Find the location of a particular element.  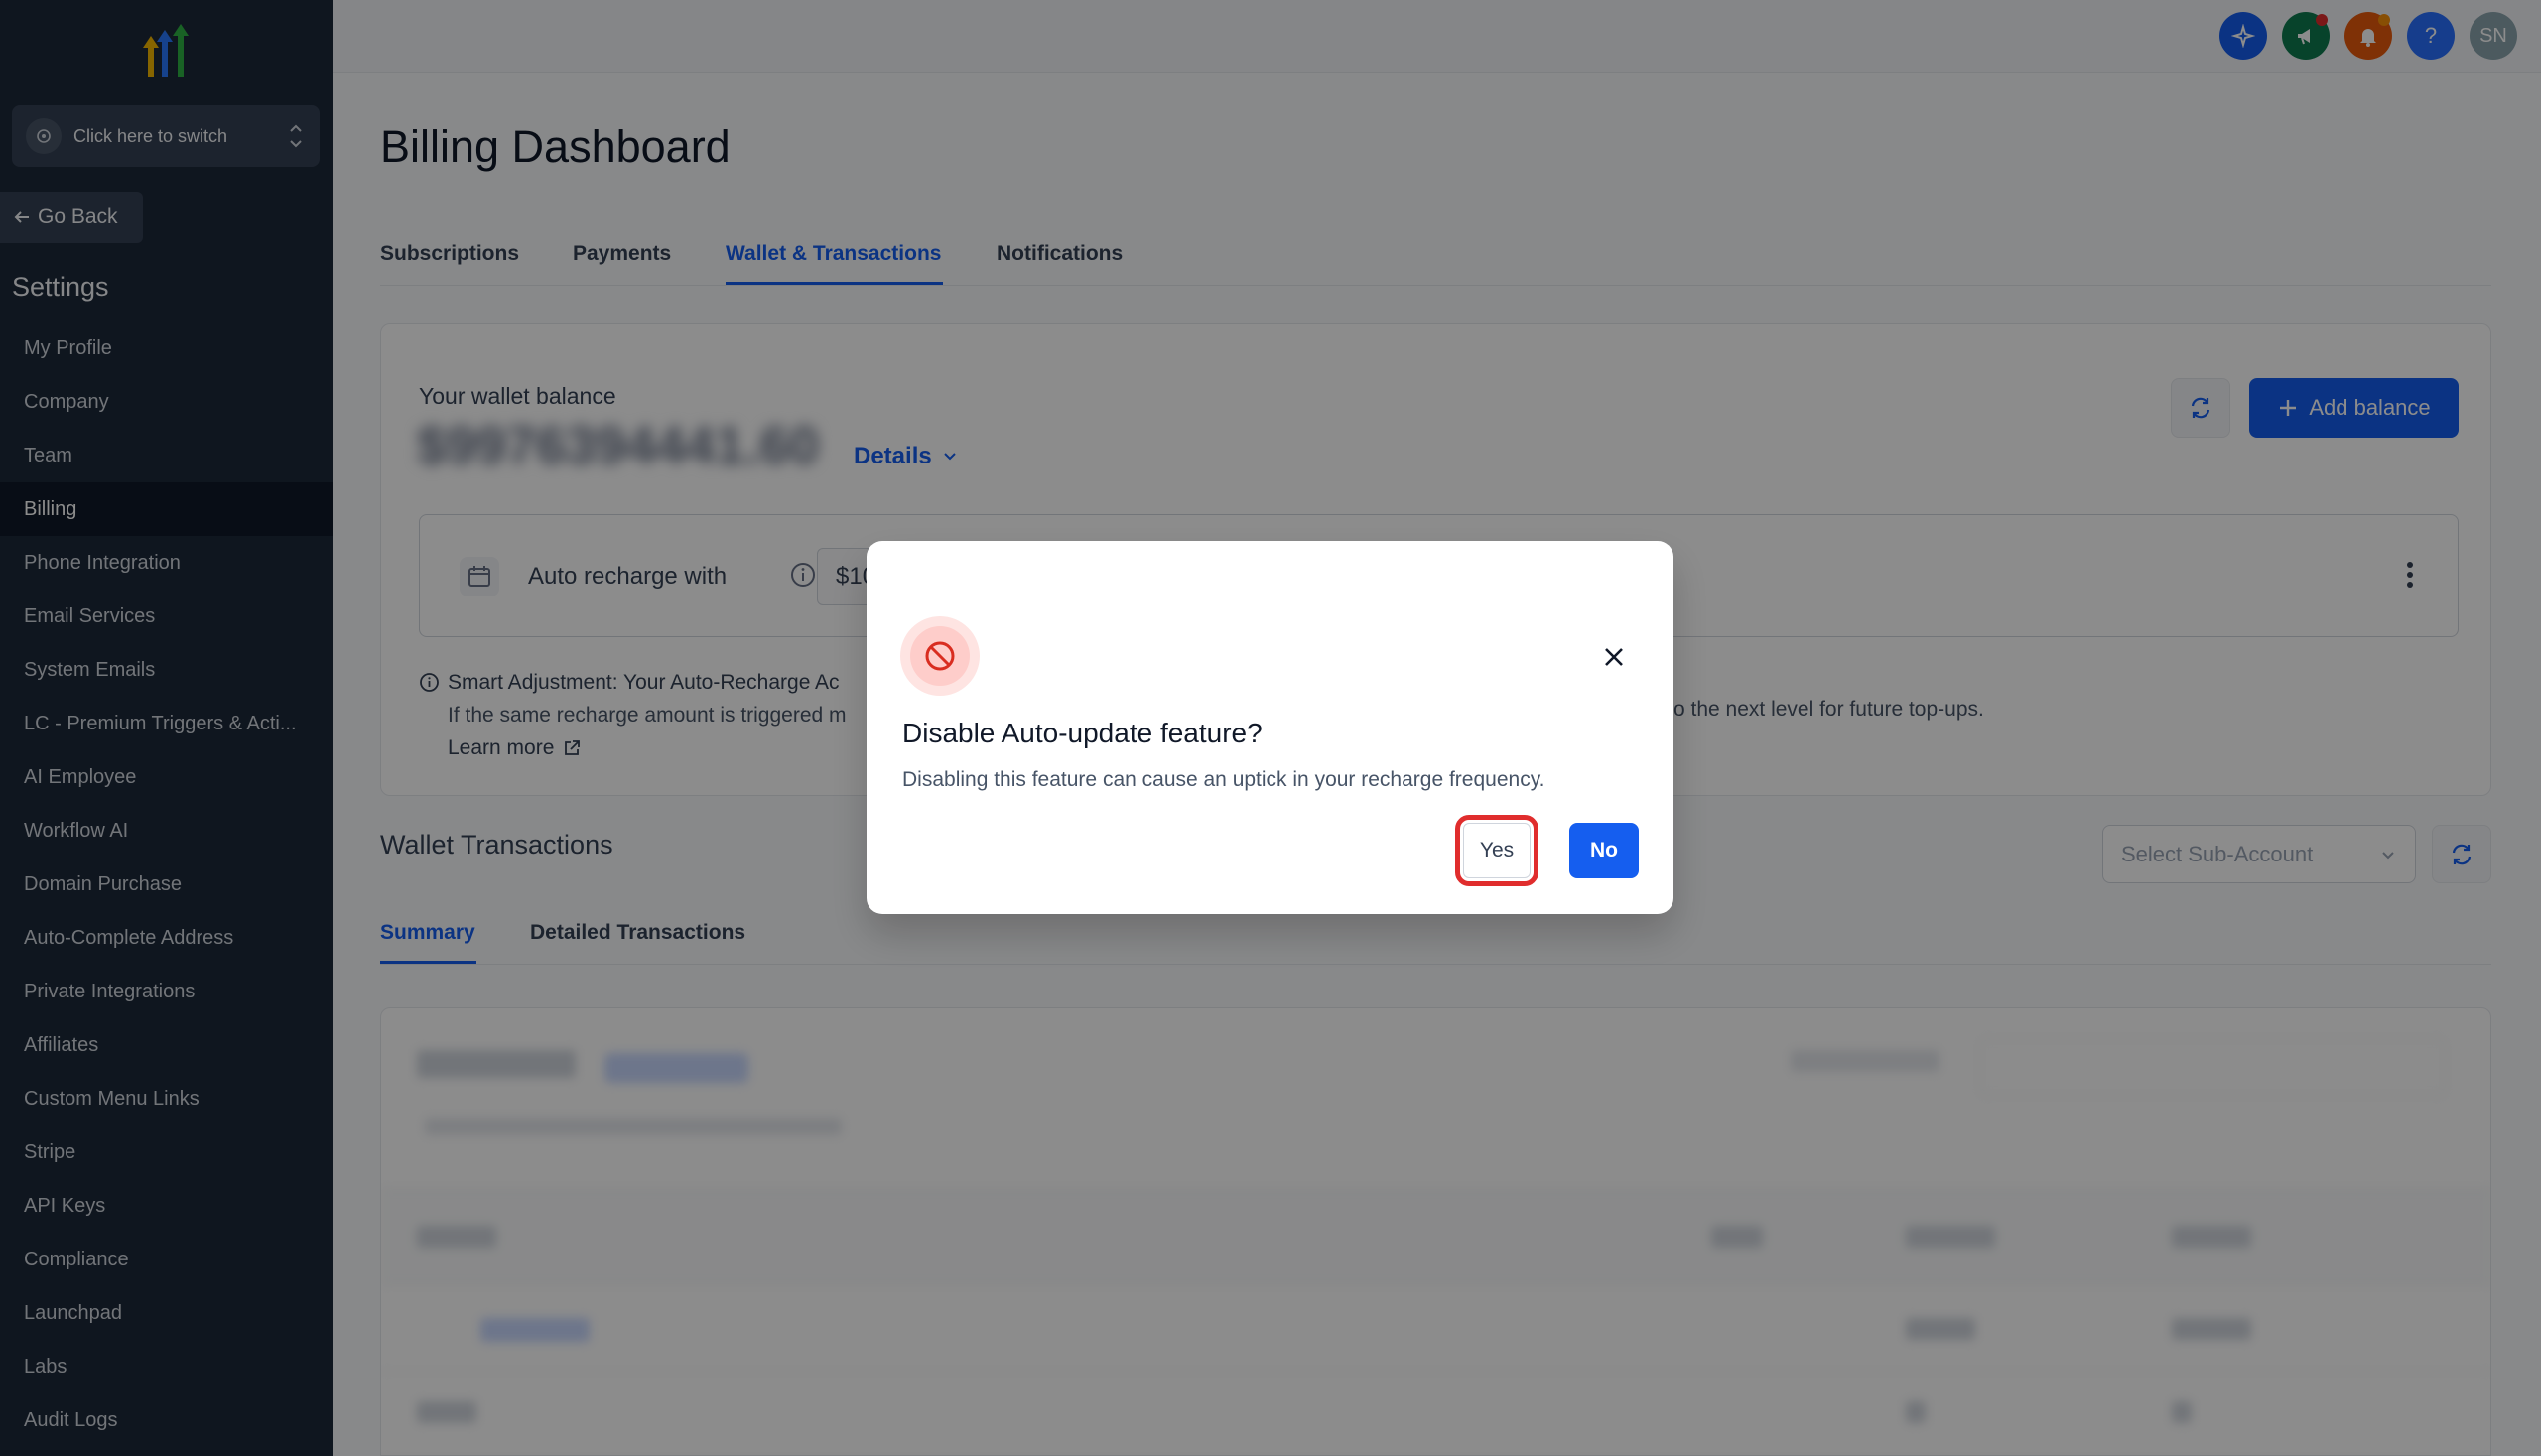

dialog-title: Disable Auto-update feature? is located at coordinates (1082, 733).